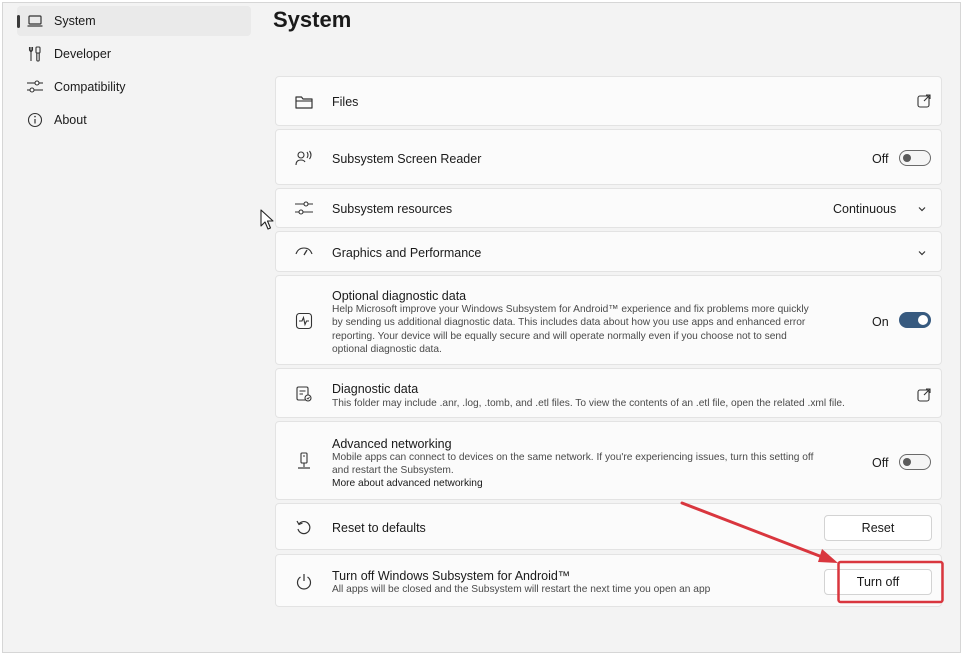  I want to click on annotation-overlay, so click(812, 552).